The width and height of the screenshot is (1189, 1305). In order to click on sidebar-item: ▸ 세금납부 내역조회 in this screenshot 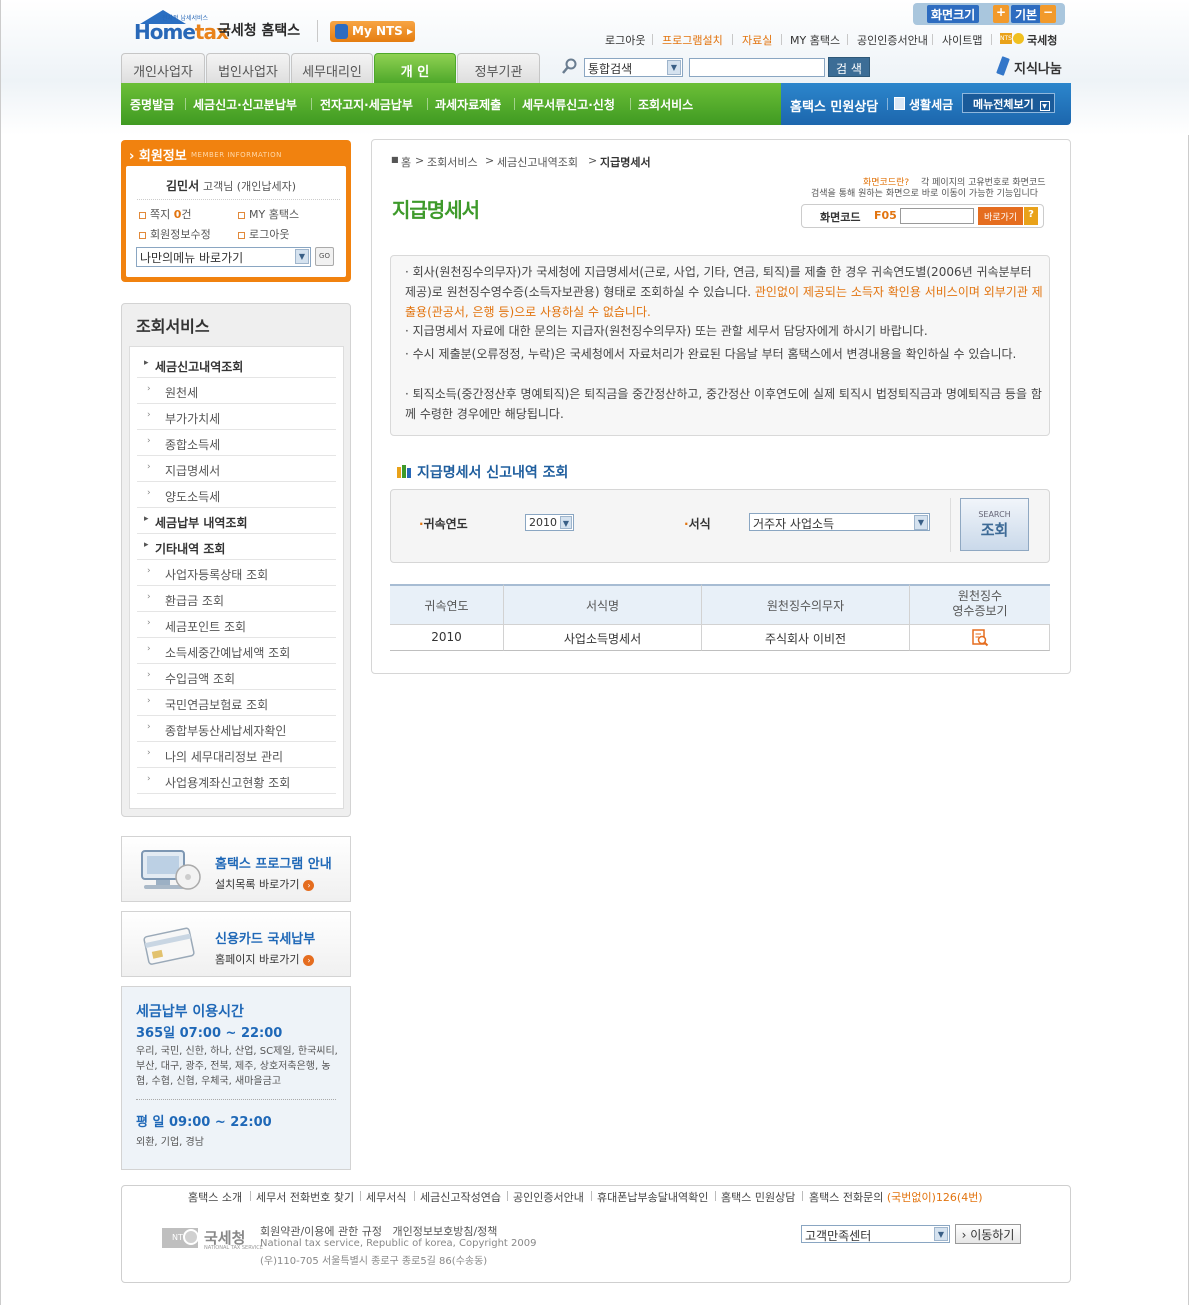, I will do `click(236, 521)`.